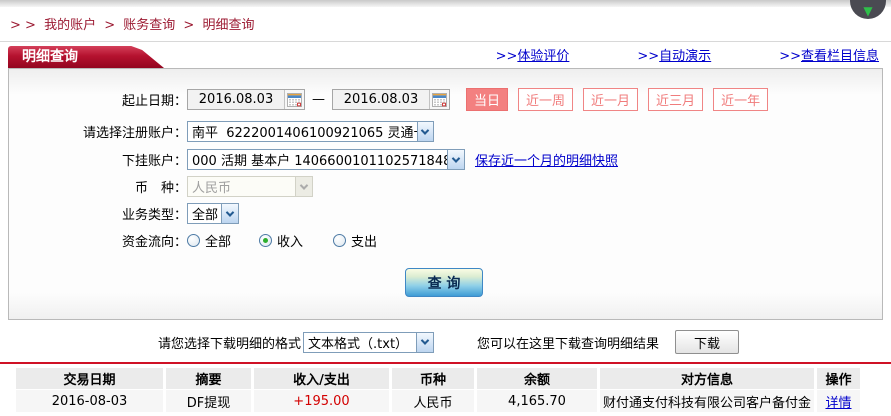  What do you see at coordinates (86, 57) in the screenshot?
I see `tab-detail-query: 明细查询` at bounding box center [86, 57].